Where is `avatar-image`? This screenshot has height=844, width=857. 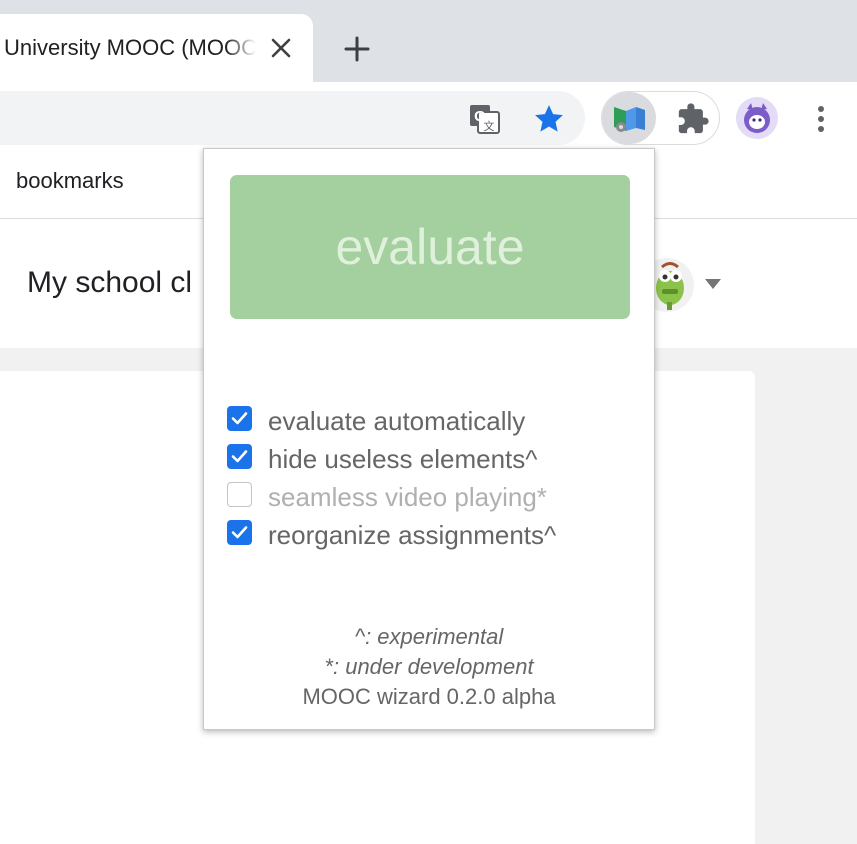
avatar-image is located at coordinates (757, 118).